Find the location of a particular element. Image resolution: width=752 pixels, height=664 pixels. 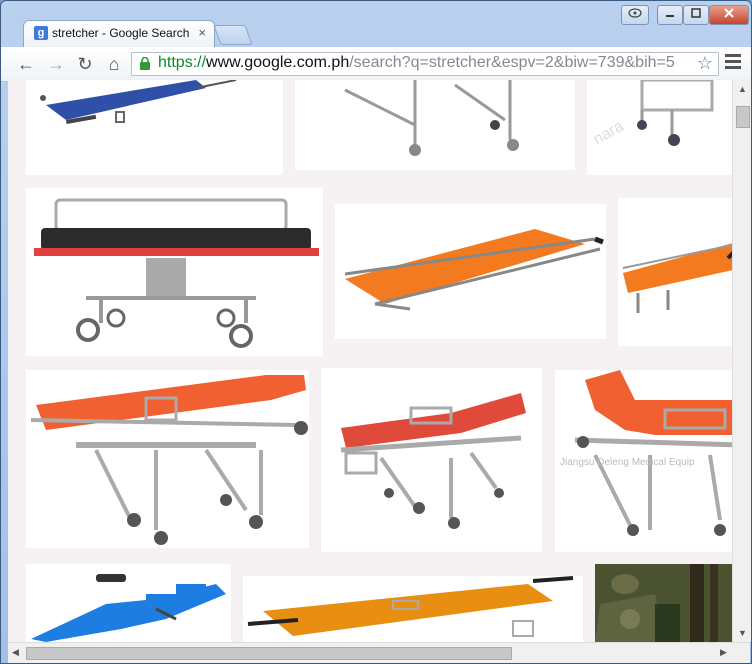

lock-icon is located at coordinates (145, 63).